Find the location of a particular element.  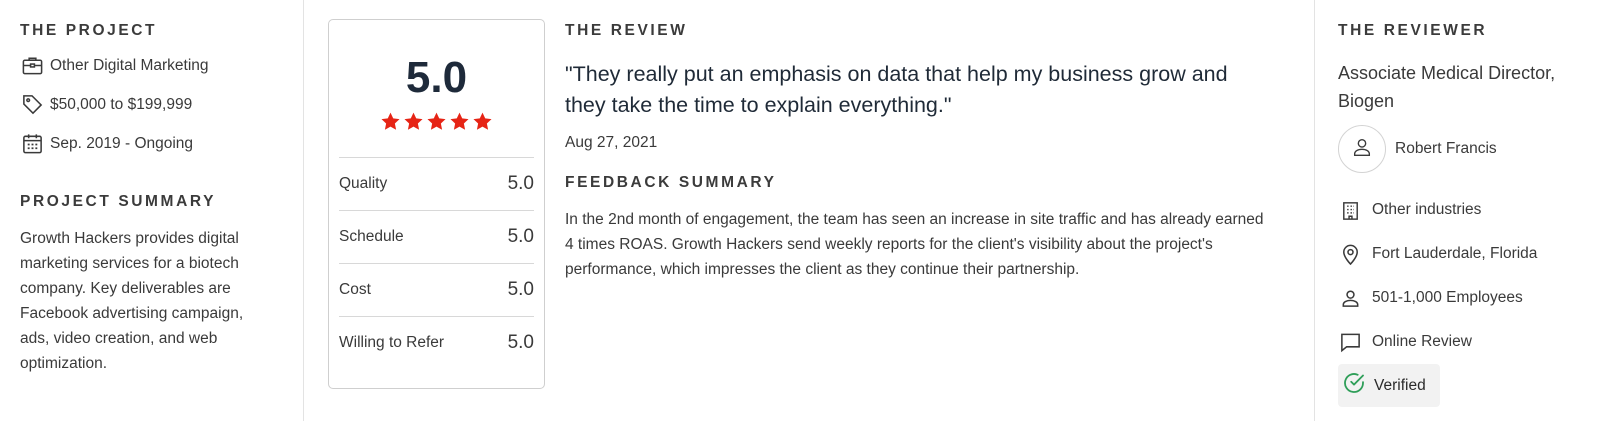

score-row-label: Cost is located at coordinates (355, 289).